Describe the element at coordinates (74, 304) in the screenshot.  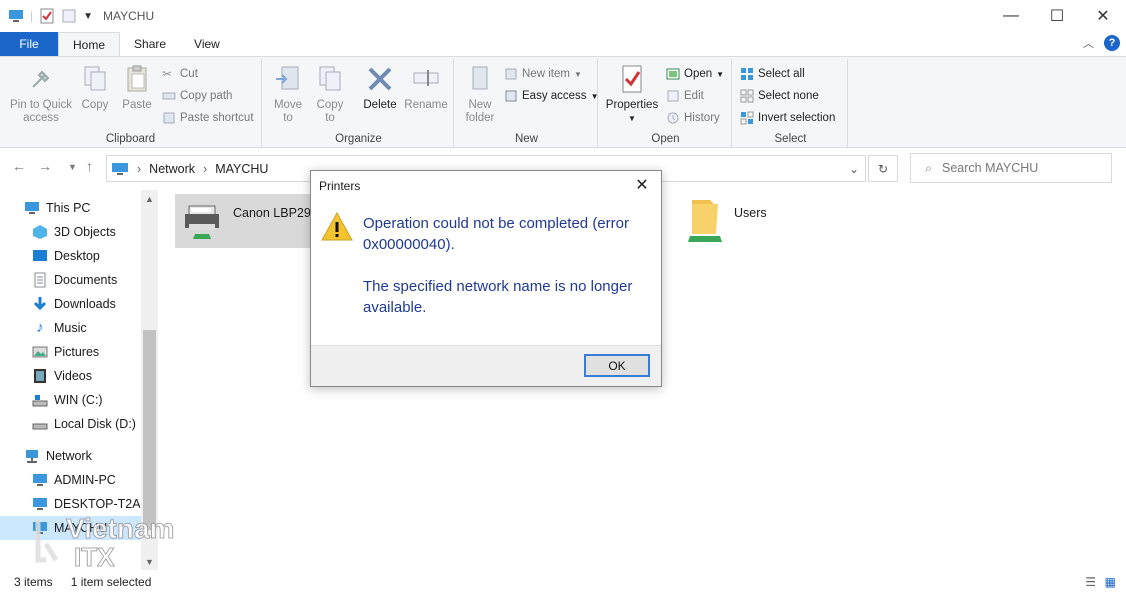
I see `sidebar-item-downloads: Downloads` at that location.